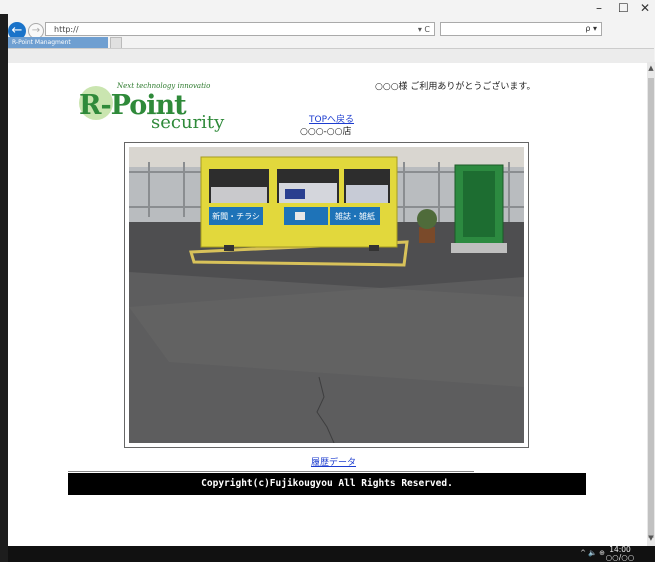  Describe the element at coordinates (620, 557) in the screenshot. I see `clock-date: ○○/○○` at that location.